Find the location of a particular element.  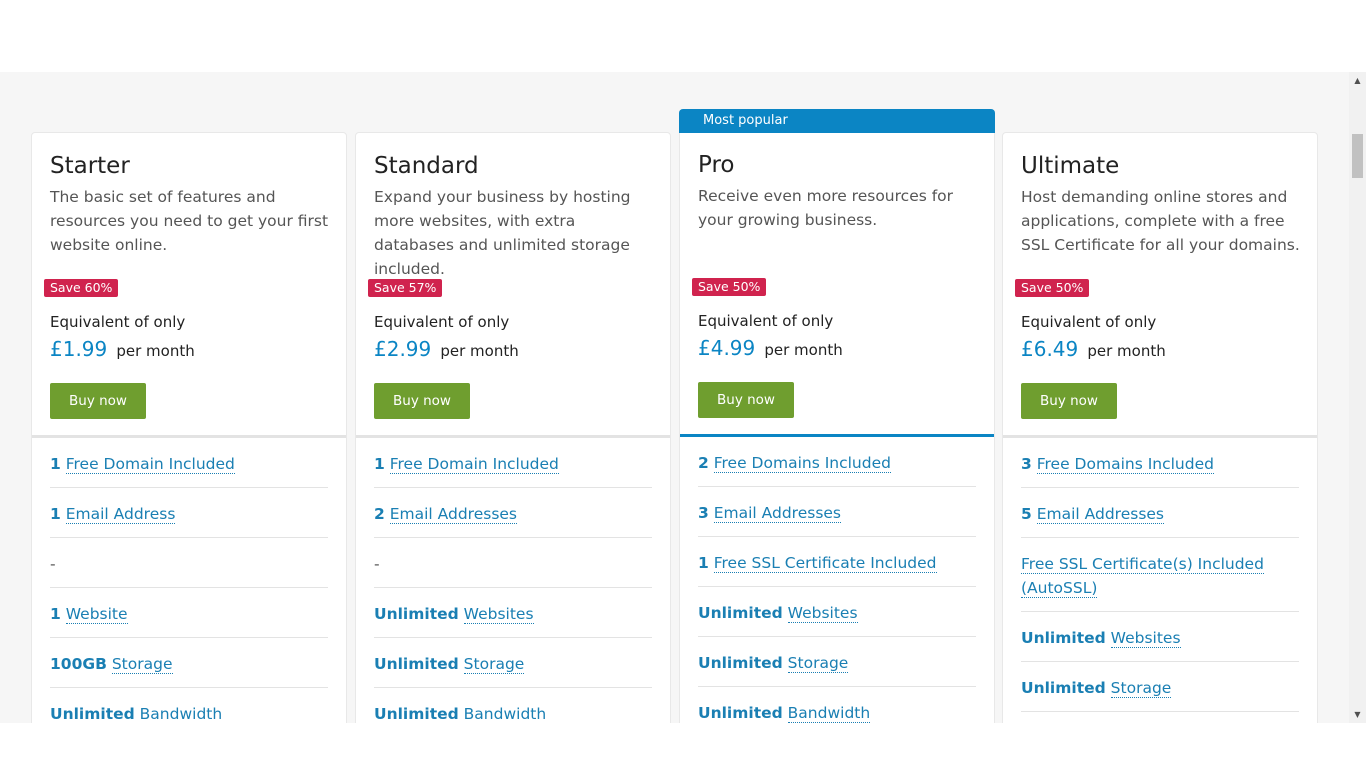

feature-label: Website is located at coordinates (96, 614).